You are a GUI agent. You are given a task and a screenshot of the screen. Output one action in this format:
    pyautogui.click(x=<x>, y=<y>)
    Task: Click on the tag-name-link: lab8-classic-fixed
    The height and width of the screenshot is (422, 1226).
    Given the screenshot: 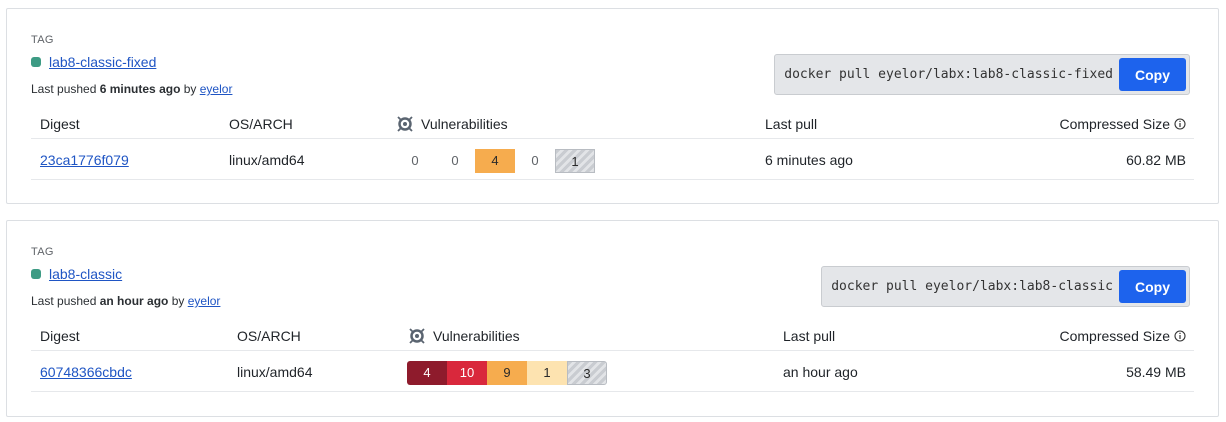 What is the action you would take?
    pyautogui.click(x=102, y=62)
    